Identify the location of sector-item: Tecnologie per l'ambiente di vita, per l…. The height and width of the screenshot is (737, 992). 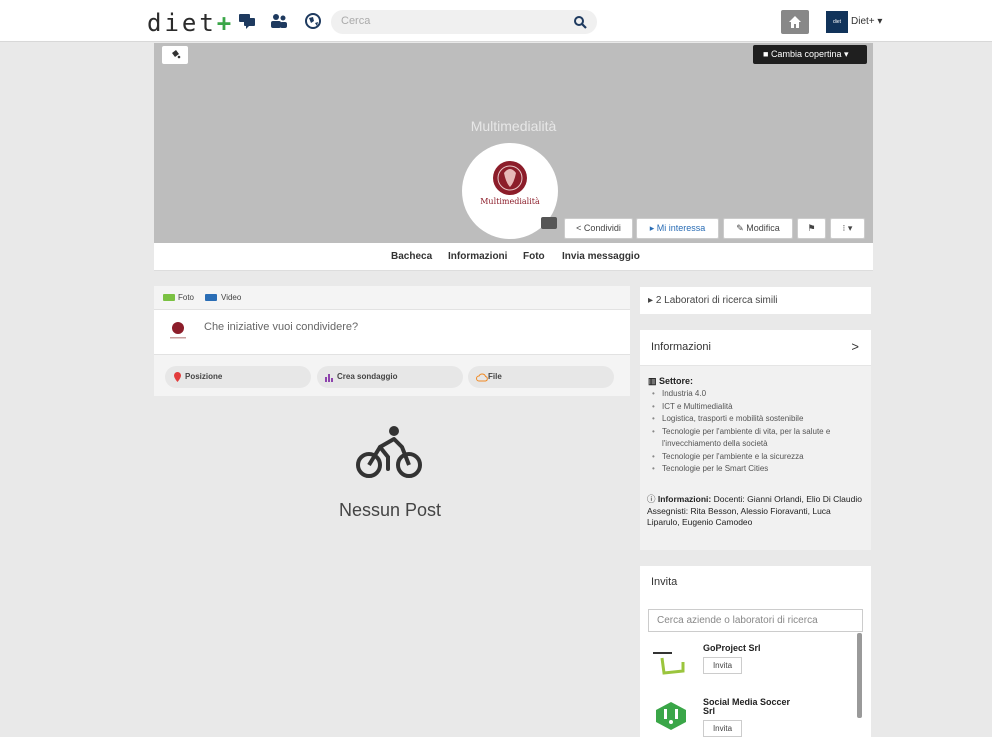
(758, 438).